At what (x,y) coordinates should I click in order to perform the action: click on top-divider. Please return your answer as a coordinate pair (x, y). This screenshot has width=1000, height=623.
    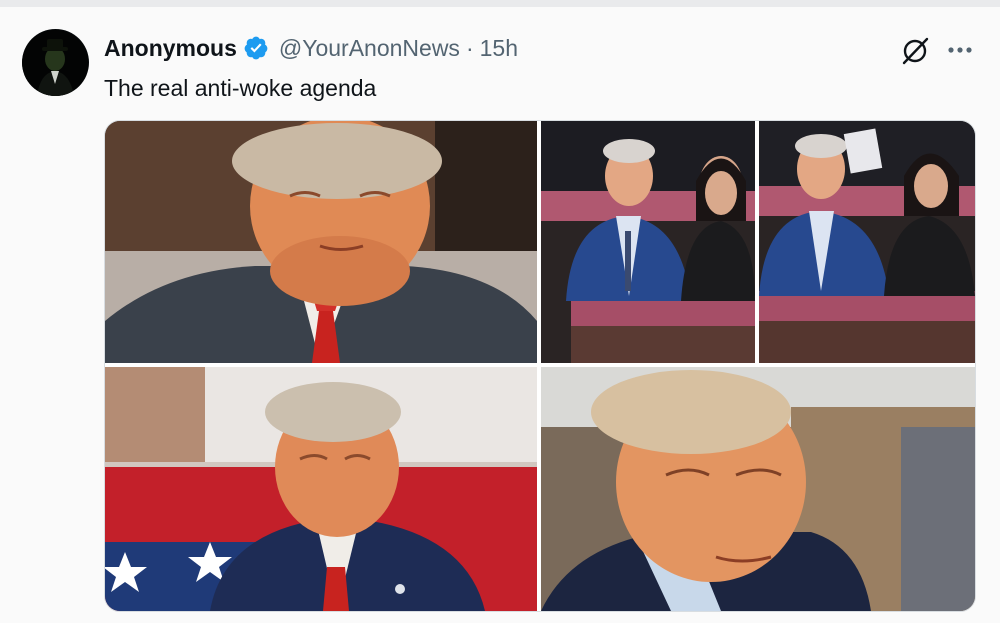
    Looking at the image, I should click on (500, 3).